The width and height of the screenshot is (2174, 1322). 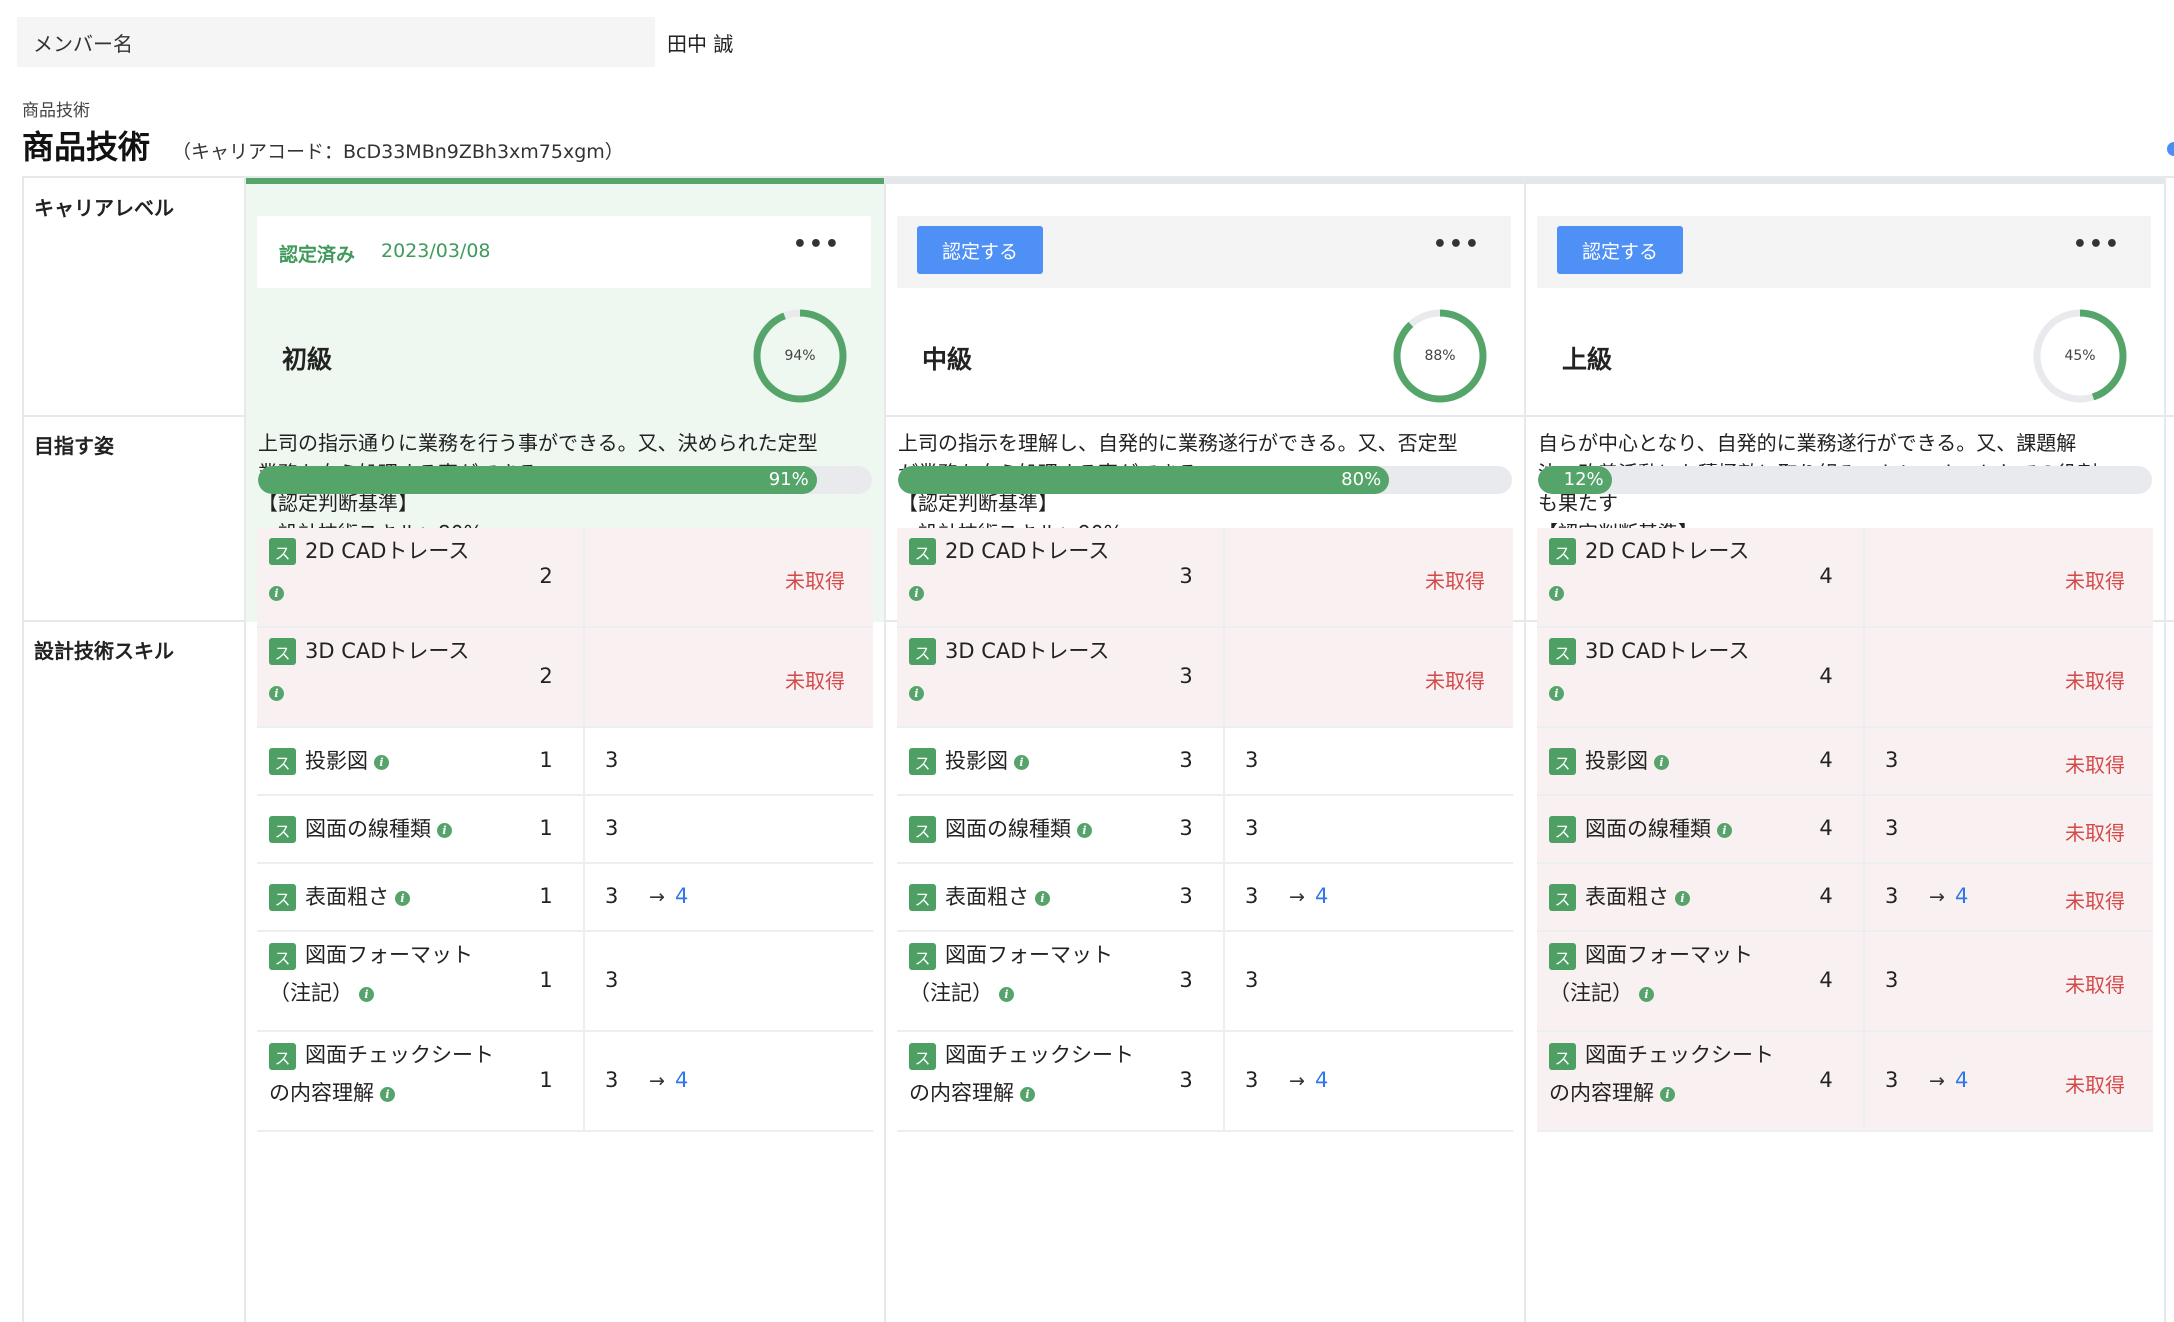 I want to click on level-top-bar, so click(x=565, y=181).